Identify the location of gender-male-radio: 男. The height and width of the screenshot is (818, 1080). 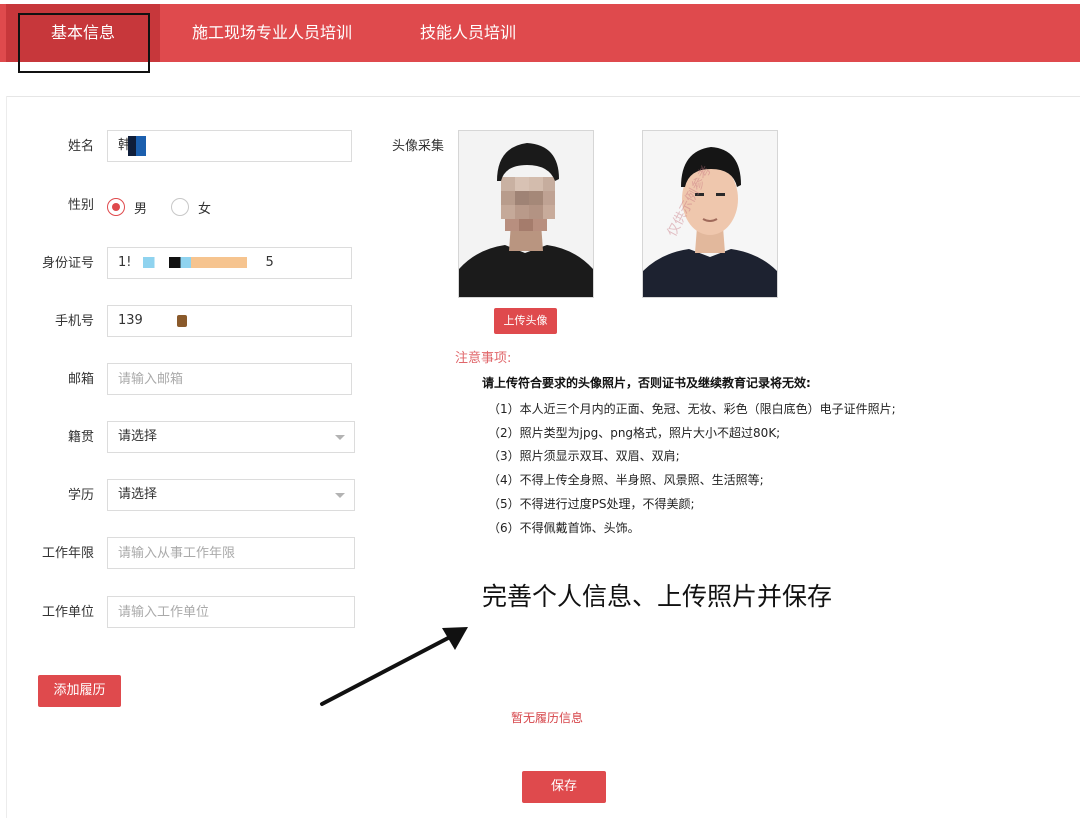
(127, 207).